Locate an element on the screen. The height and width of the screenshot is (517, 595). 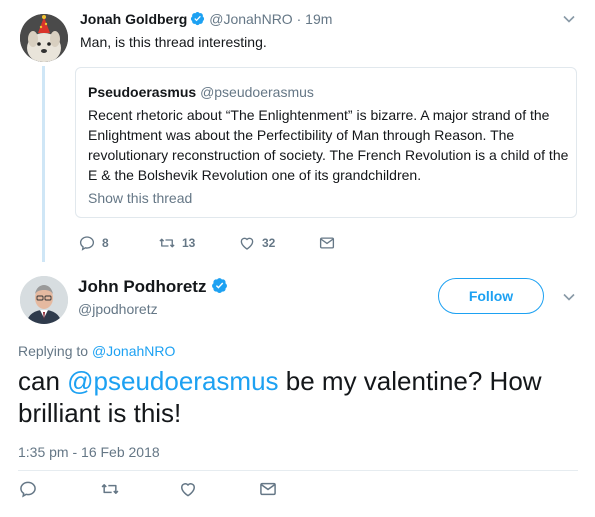
person-avatar-icon is located at coordinates (44, 300).